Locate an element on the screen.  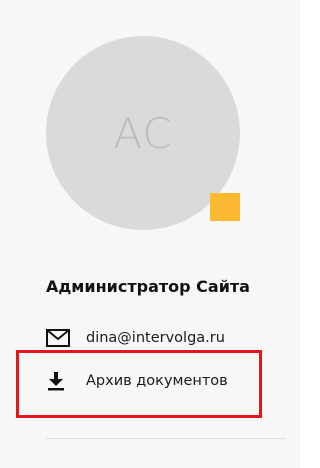
avatar-initials: AC is located at coordinates (143, 133).